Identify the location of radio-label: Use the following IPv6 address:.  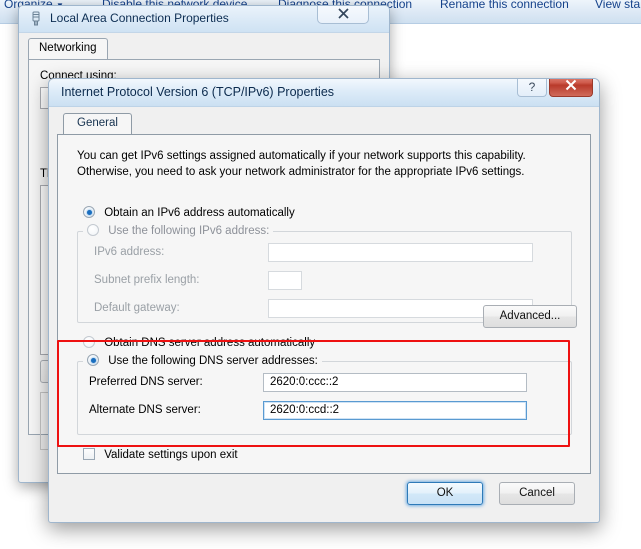
(189, 231).